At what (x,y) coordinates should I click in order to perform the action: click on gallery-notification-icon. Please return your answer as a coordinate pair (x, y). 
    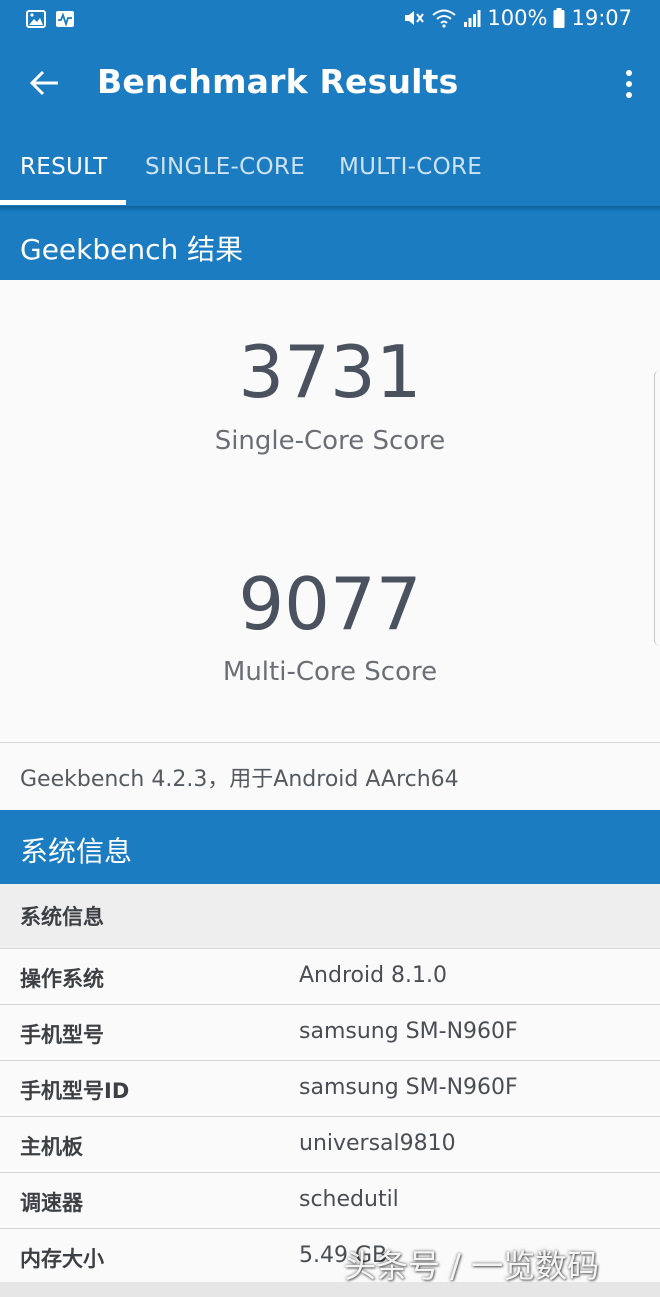
    Looking at the image, I should click on (36, 19).